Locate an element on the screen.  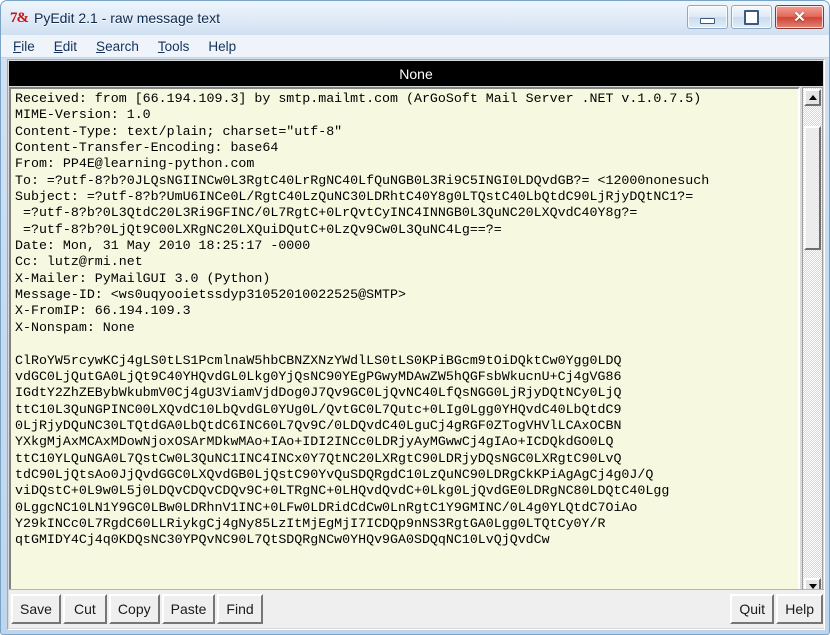
close-button: ✕ is located at coordinates (799, 17).